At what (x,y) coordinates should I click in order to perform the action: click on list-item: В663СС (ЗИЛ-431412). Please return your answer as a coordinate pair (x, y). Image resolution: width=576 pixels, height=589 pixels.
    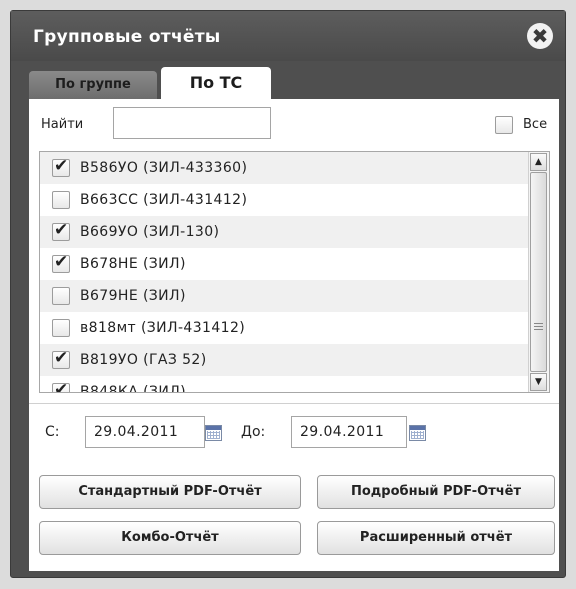
    Looking at the image, I should click on (285, 200).